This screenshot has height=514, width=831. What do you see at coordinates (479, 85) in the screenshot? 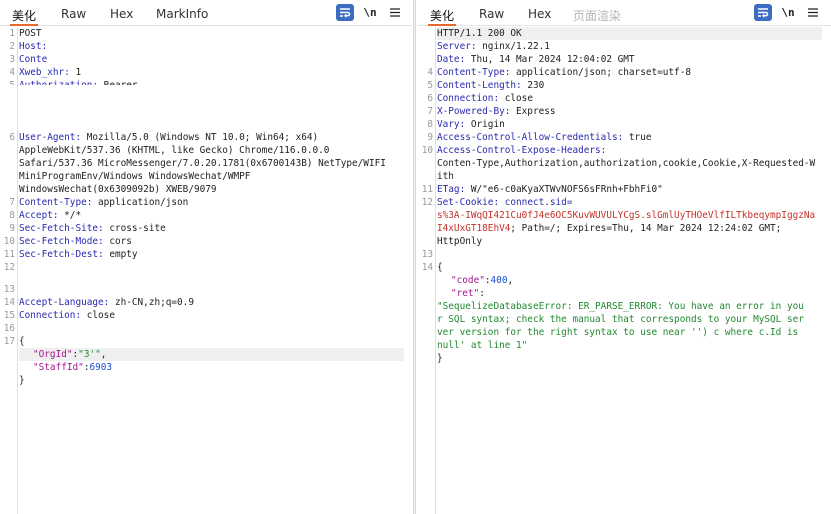
I see `header-name: Content-Length:` at bounding box center [479, 85].